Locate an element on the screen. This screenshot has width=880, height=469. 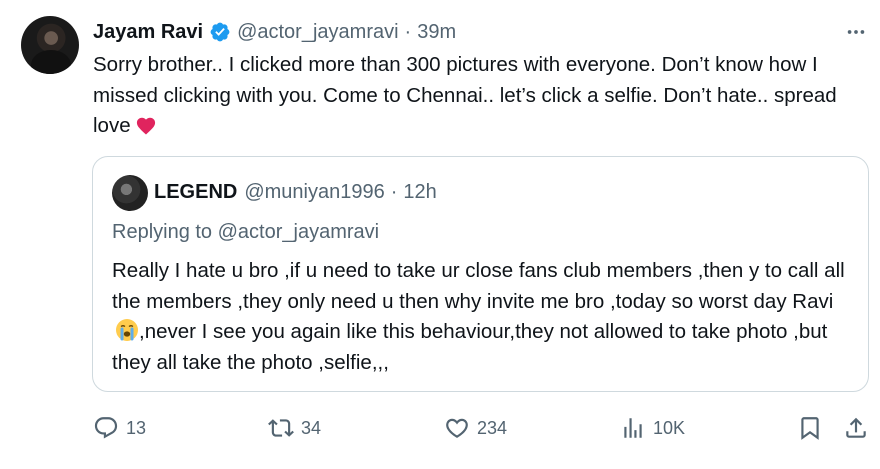
quoted-tweet-header: LEGEND @muniyan1996 · 12h is located at coordinates (295, 192).